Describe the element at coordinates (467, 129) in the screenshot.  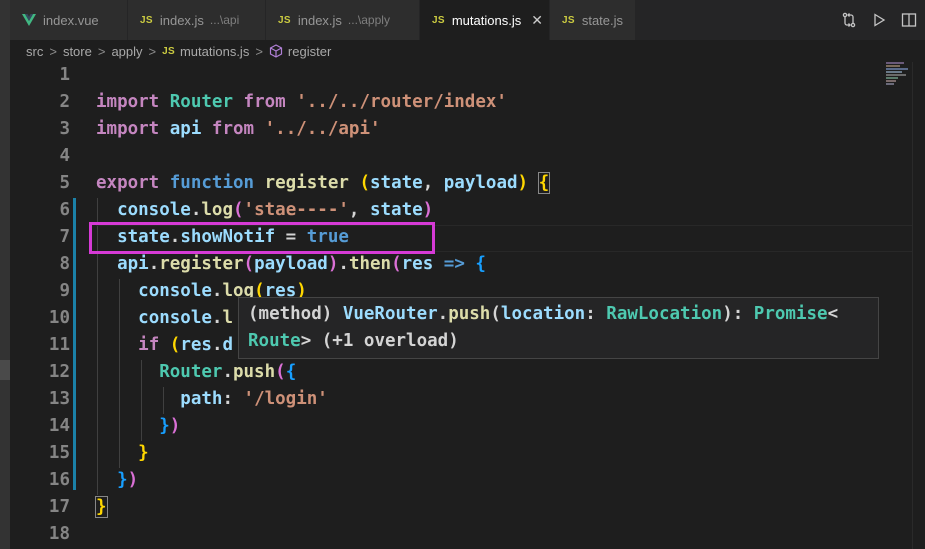
I see `code-line: 3 import api from '../../api'` at that location.